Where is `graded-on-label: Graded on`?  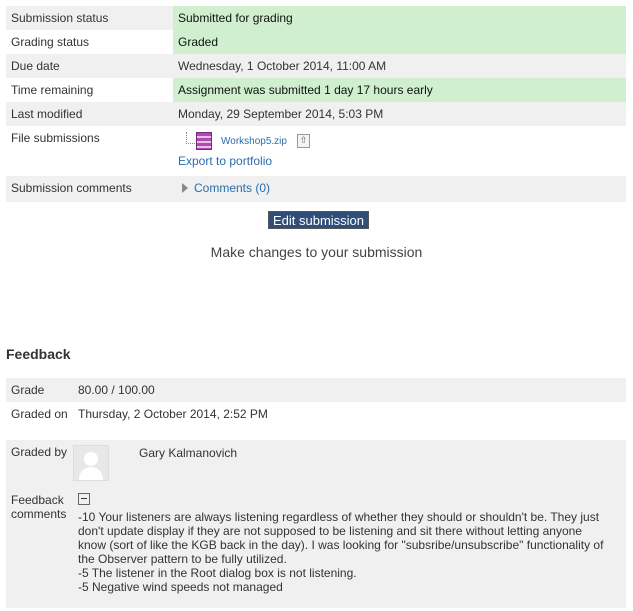 graded-on-label: Graded on is located at coordinates (39, 421).